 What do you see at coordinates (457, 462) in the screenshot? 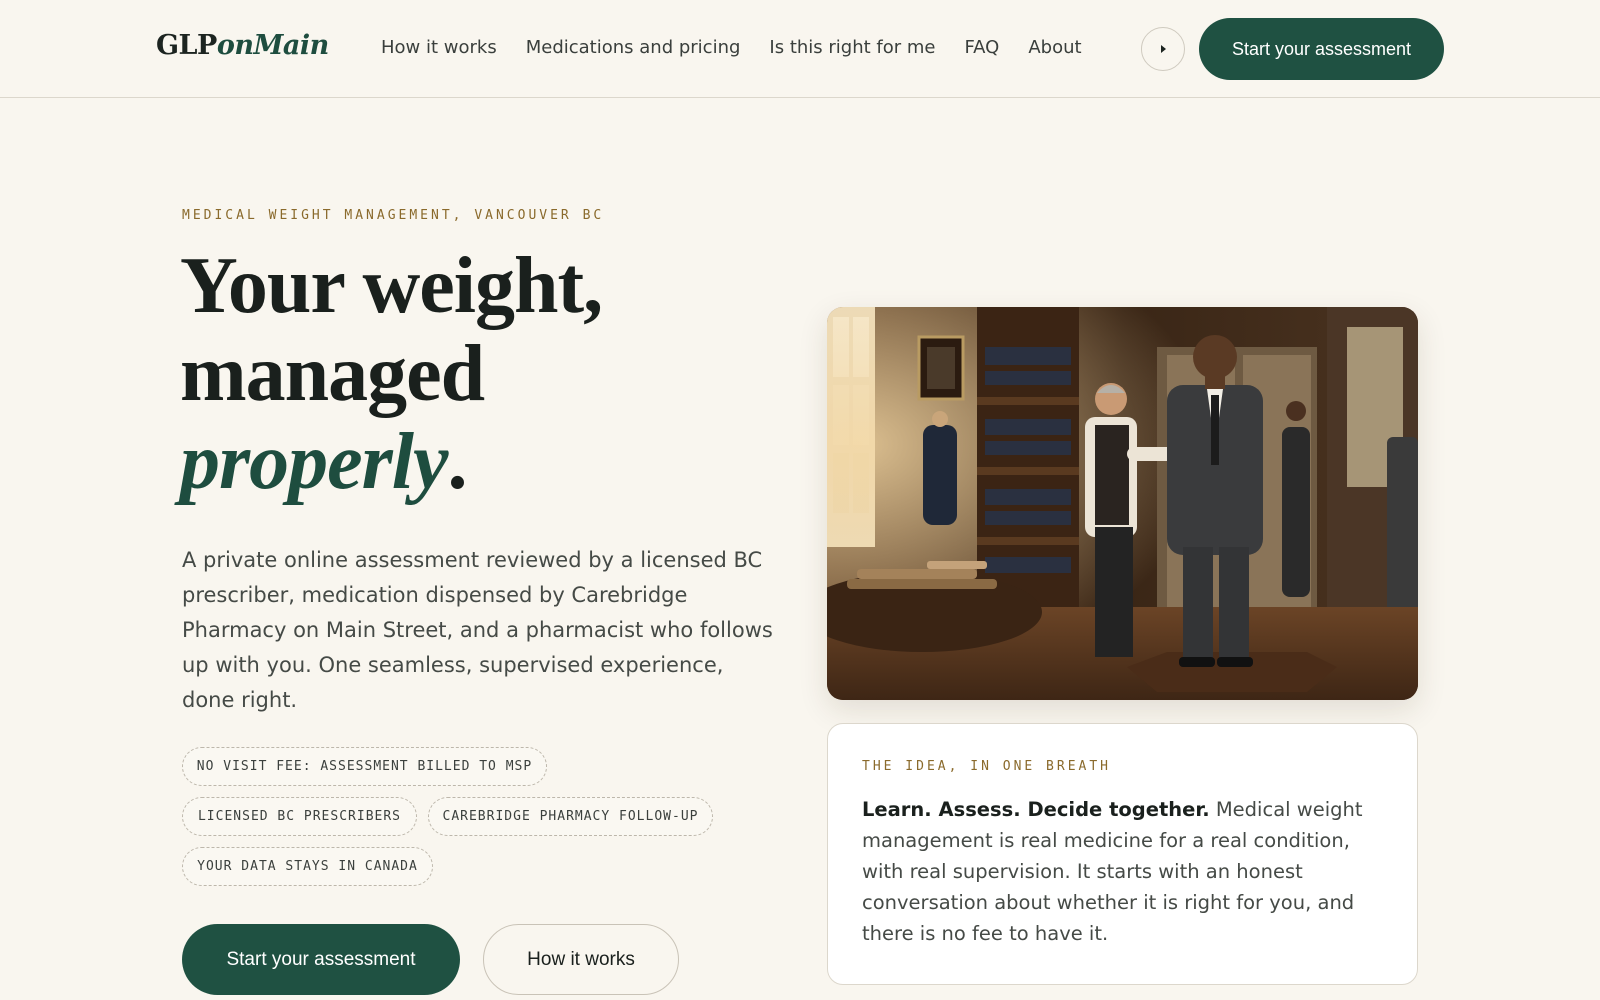
I see `headline-period: .` at bounding box center [457, 462].